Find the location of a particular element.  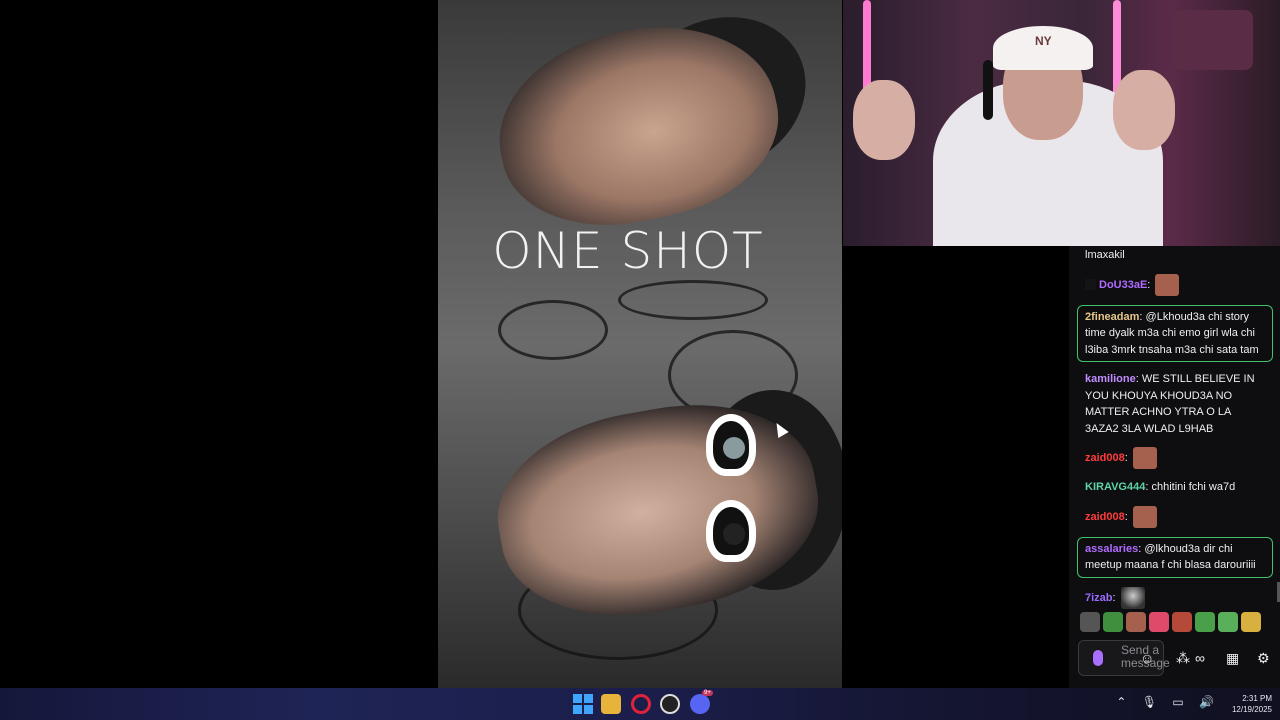

microphone-icon is located at coordinates (1098, 658).